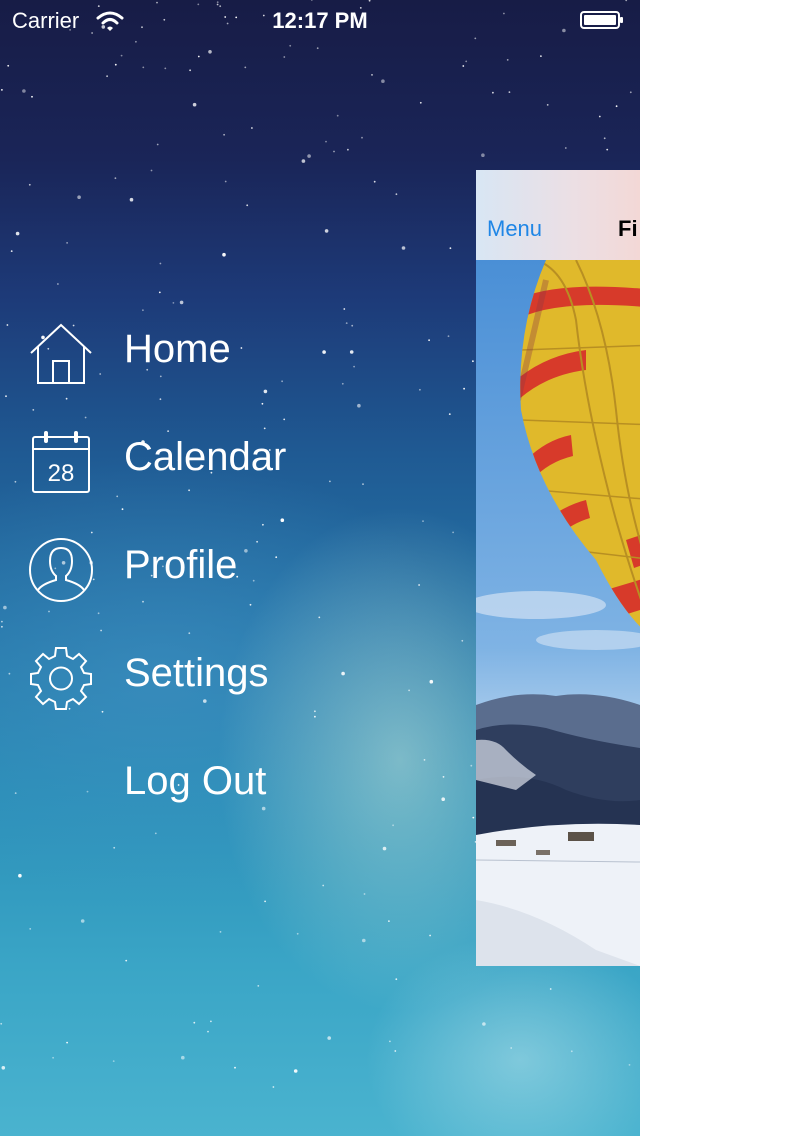 This screenshot has height=1136, width=800. What do you see at coordinates (195, 781) in the screenshot?
I see `menu-item-label: Log Out` at bounding box center [195, 781].